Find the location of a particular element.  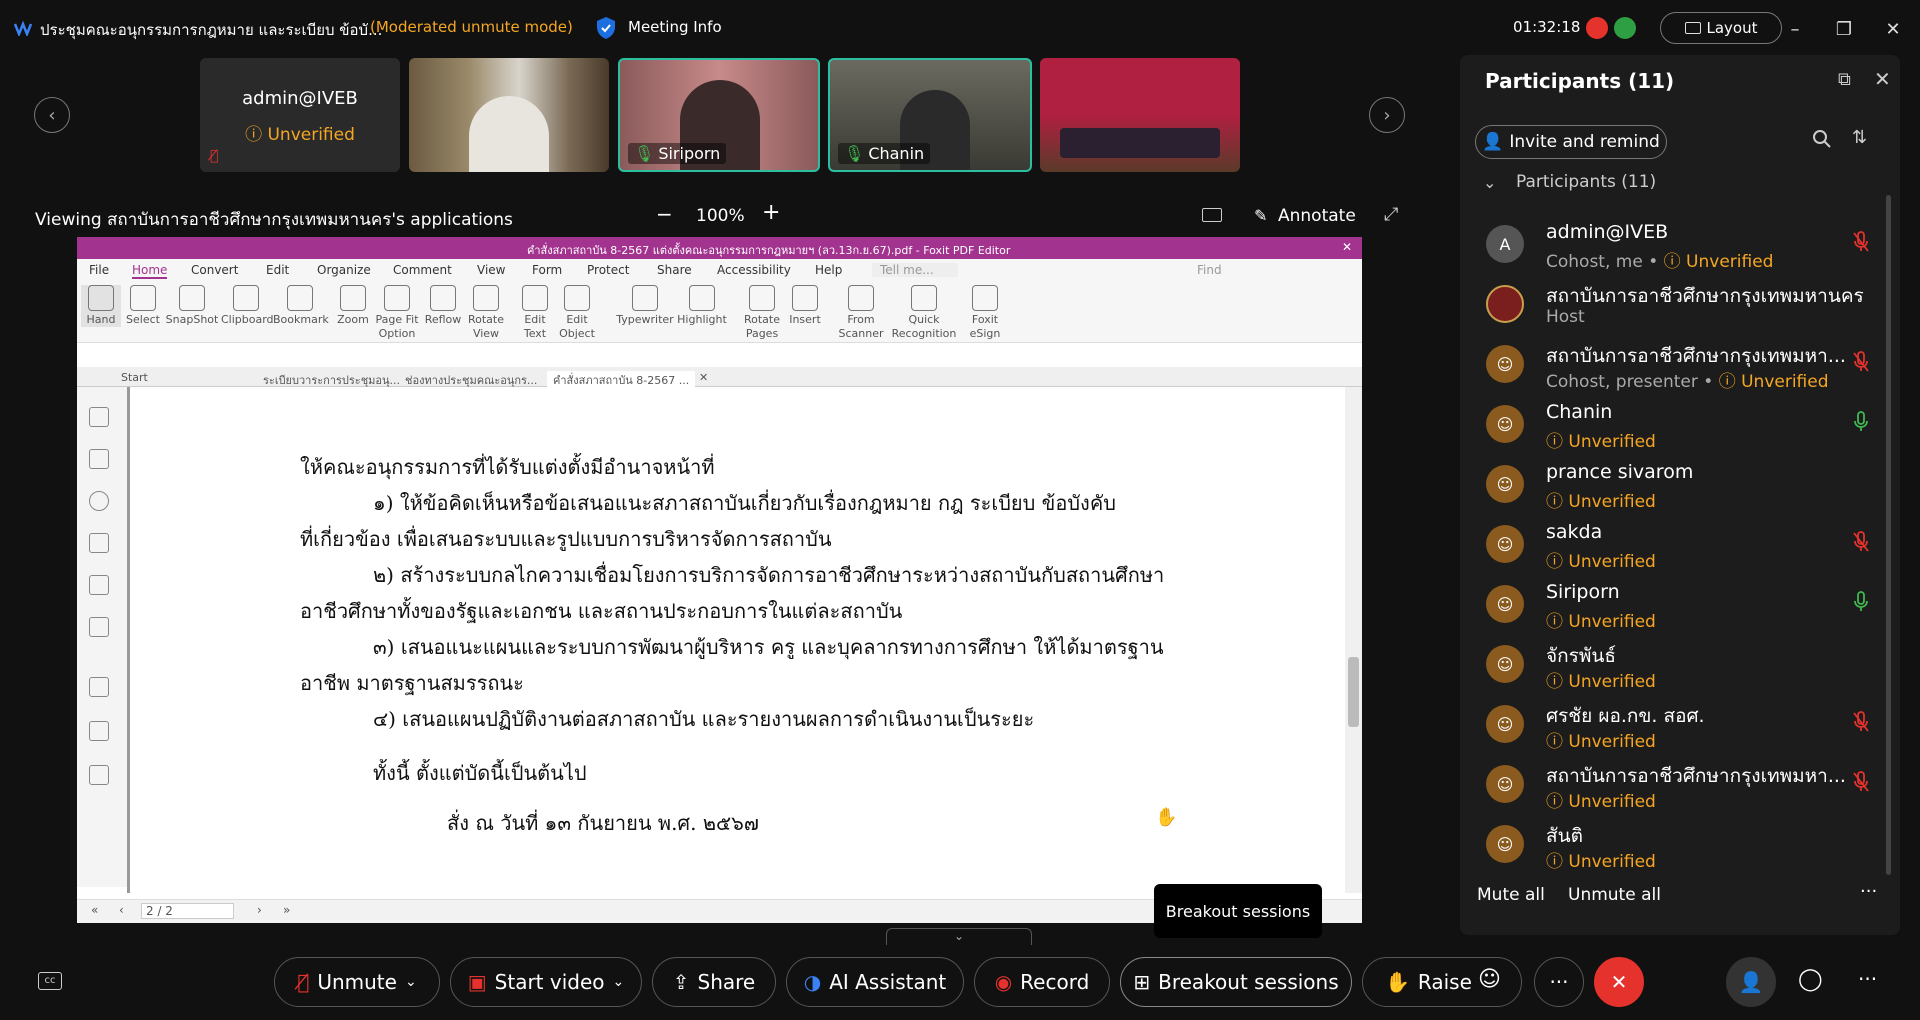

ribbon-bookmark: Bookmark is located at coordinates (301, 306).